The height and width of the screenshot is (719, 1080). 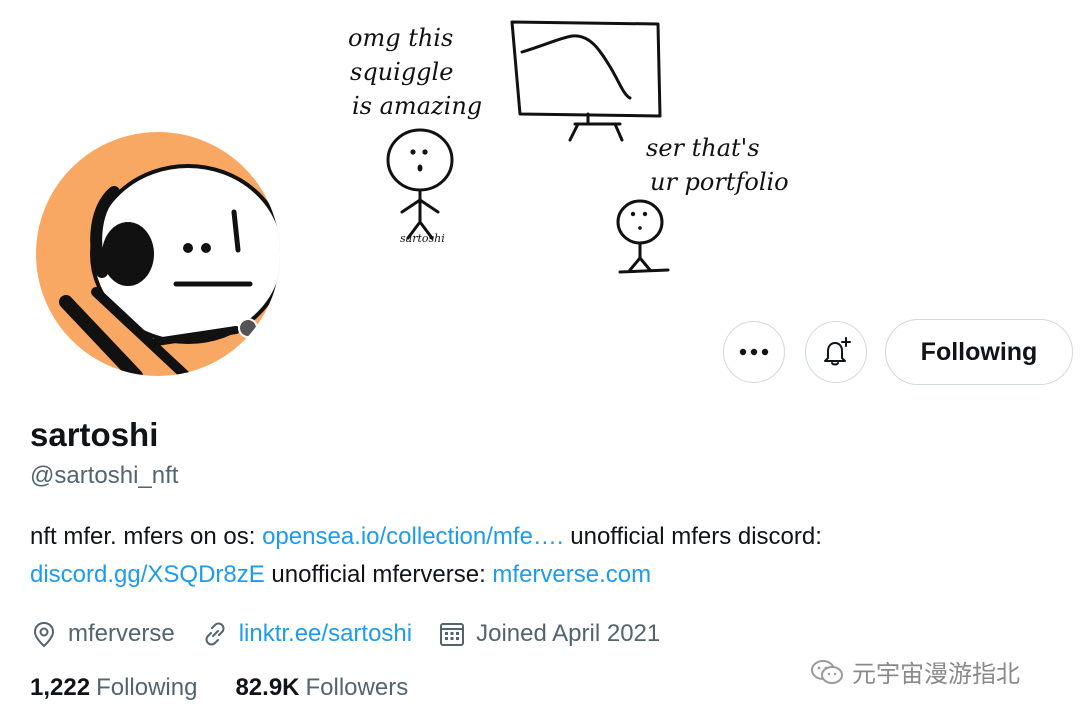 I want to click on watermark: 元宇宙漫游指北, so click(x=915, y=671).